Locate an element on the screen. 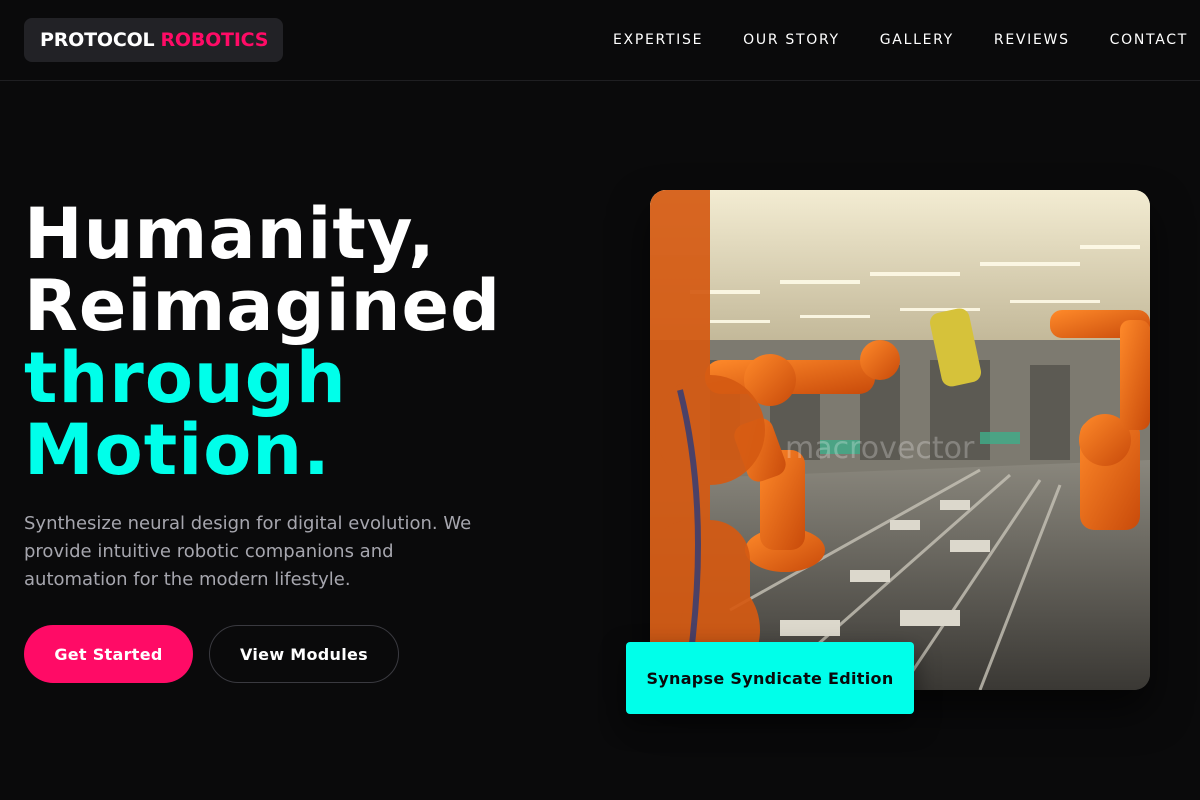 This screenshot has width=1200, height=800. headline-line-2: Reimagined is located at coordinates (263, 306).